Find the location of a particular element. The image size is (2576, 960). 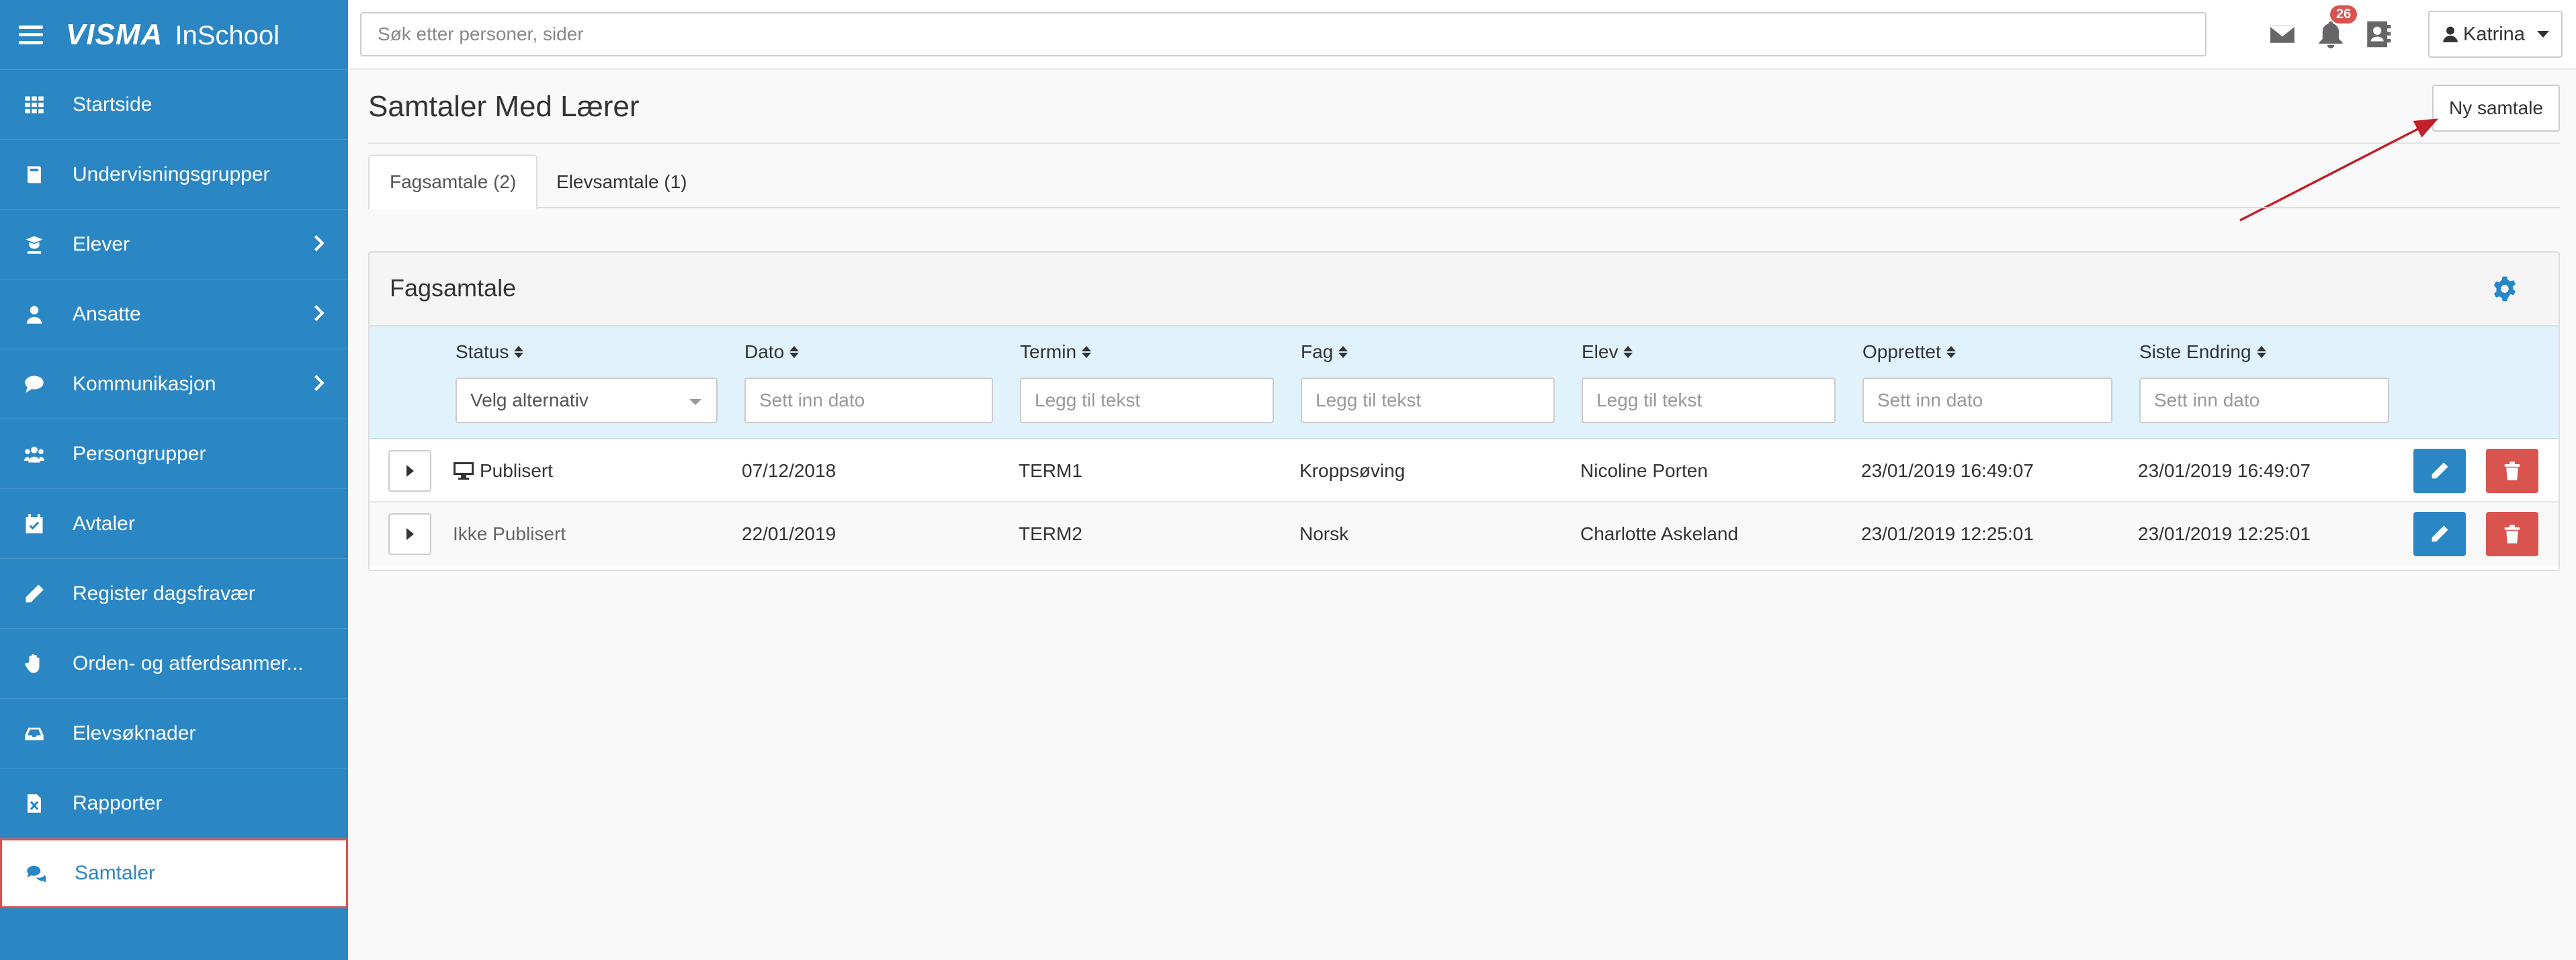

column-header-opprettet: Opprettet is located at coordinates (1909, 352).